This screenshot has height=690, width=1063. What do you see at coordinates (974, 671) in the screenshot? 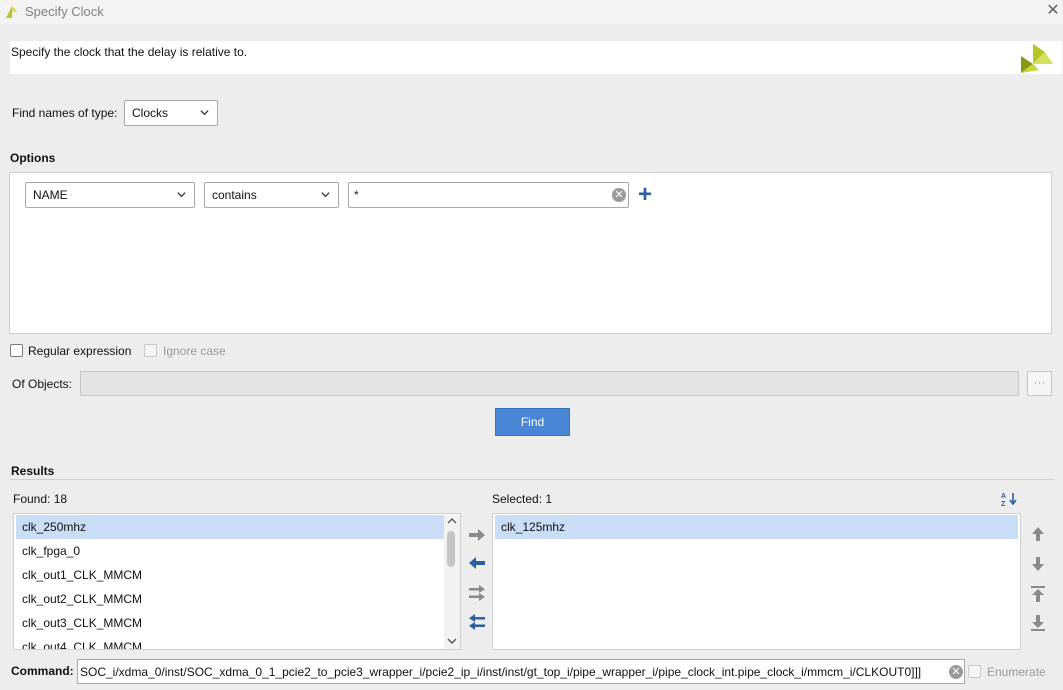
I see `enumerate-checkbox` at bounding box center [974, 671].